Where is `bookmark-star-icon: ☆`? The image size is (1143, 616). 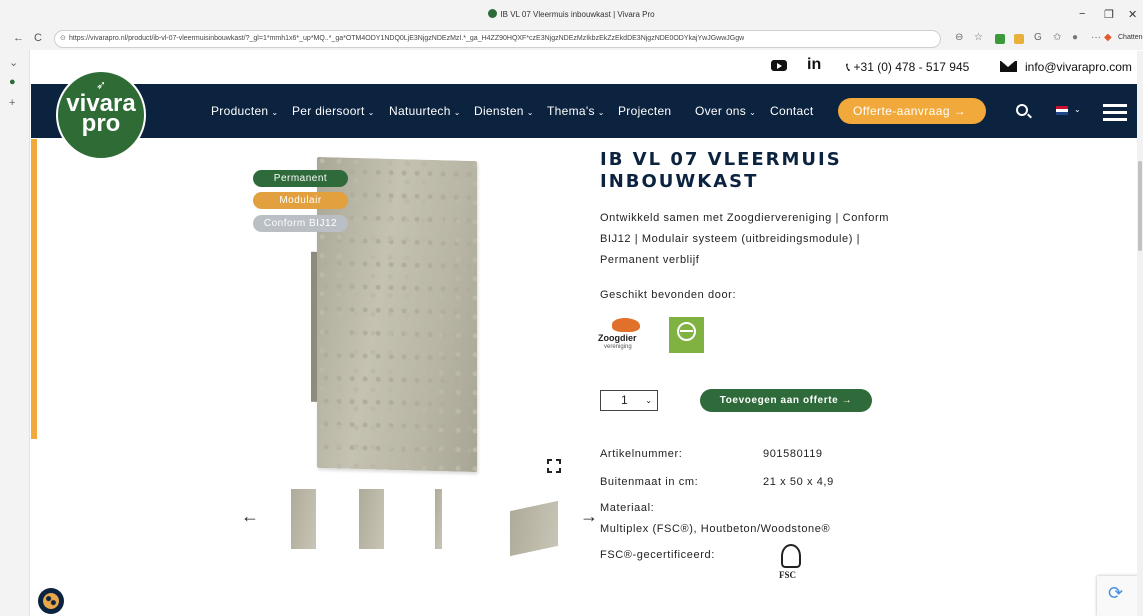
bookmark-star-icon: ☆ is located at coordinates (978, 37).